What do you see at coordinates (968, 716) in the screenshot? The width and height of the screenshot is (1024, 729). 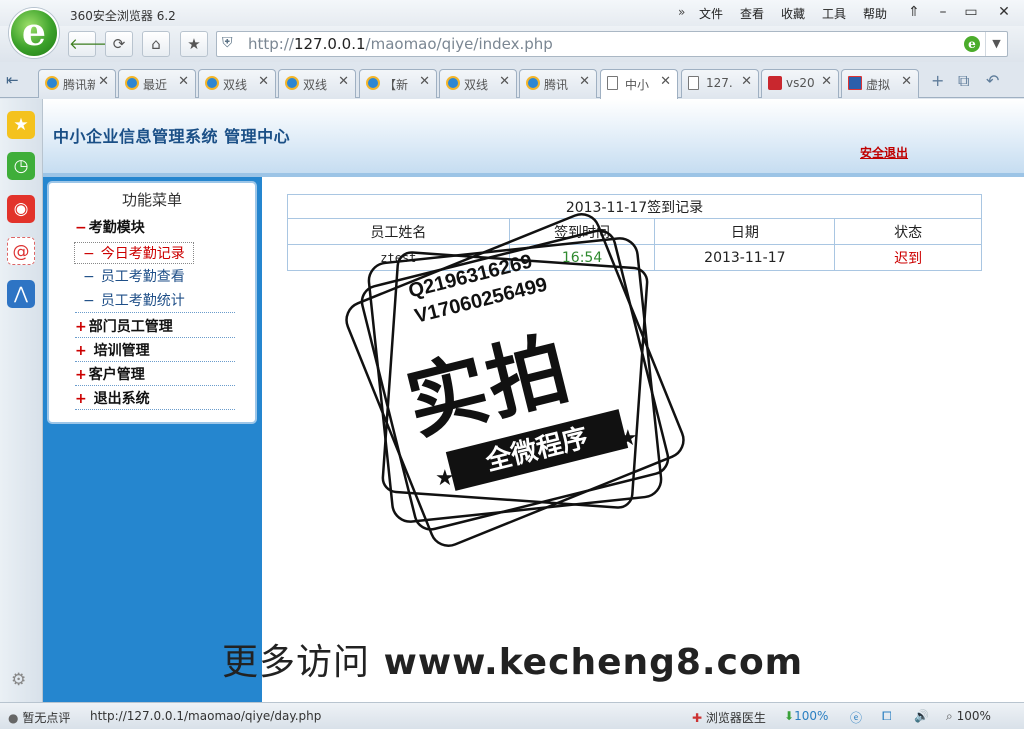 I see `zoom-control: ⌕ 100%` at bounding box center [968, 716].